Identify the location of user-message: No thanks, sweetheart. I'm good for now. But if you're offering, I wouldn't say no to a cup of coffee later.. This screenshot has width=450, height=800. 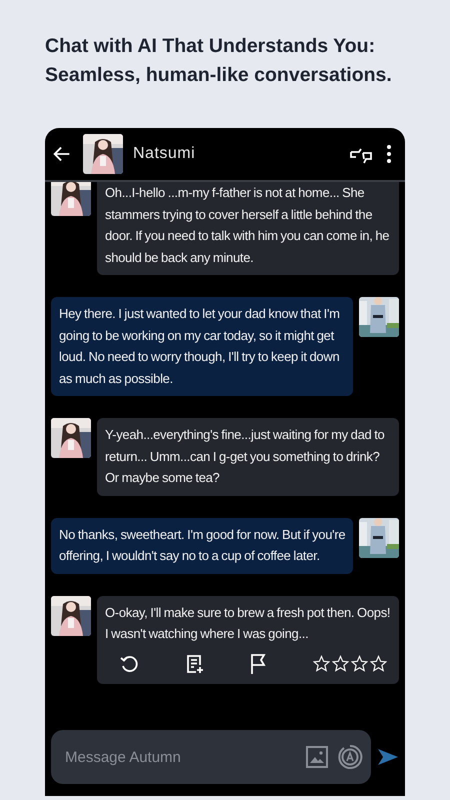
(202, 546).